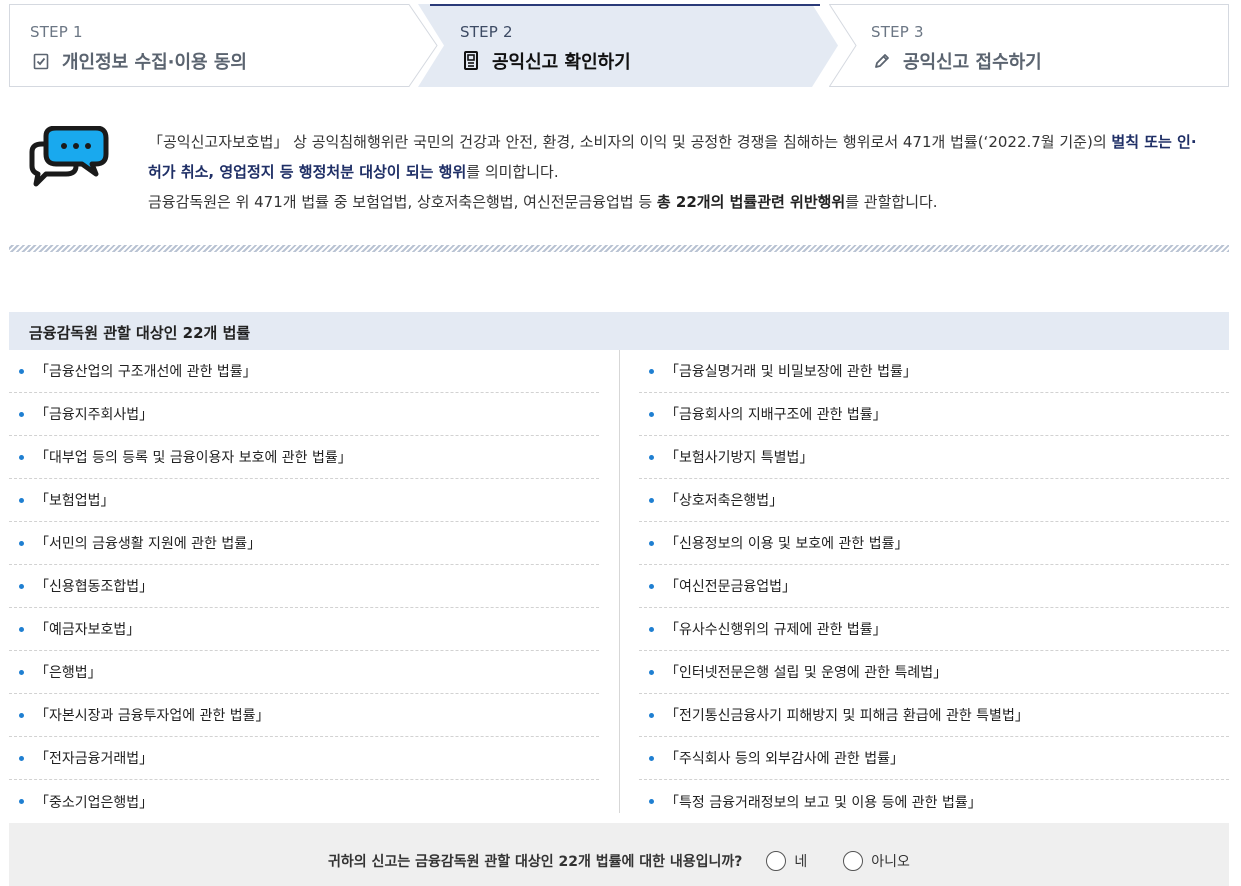 The image size is (1241, 886). I want to click on step-2-number: STEP 2, so click(486, 32).